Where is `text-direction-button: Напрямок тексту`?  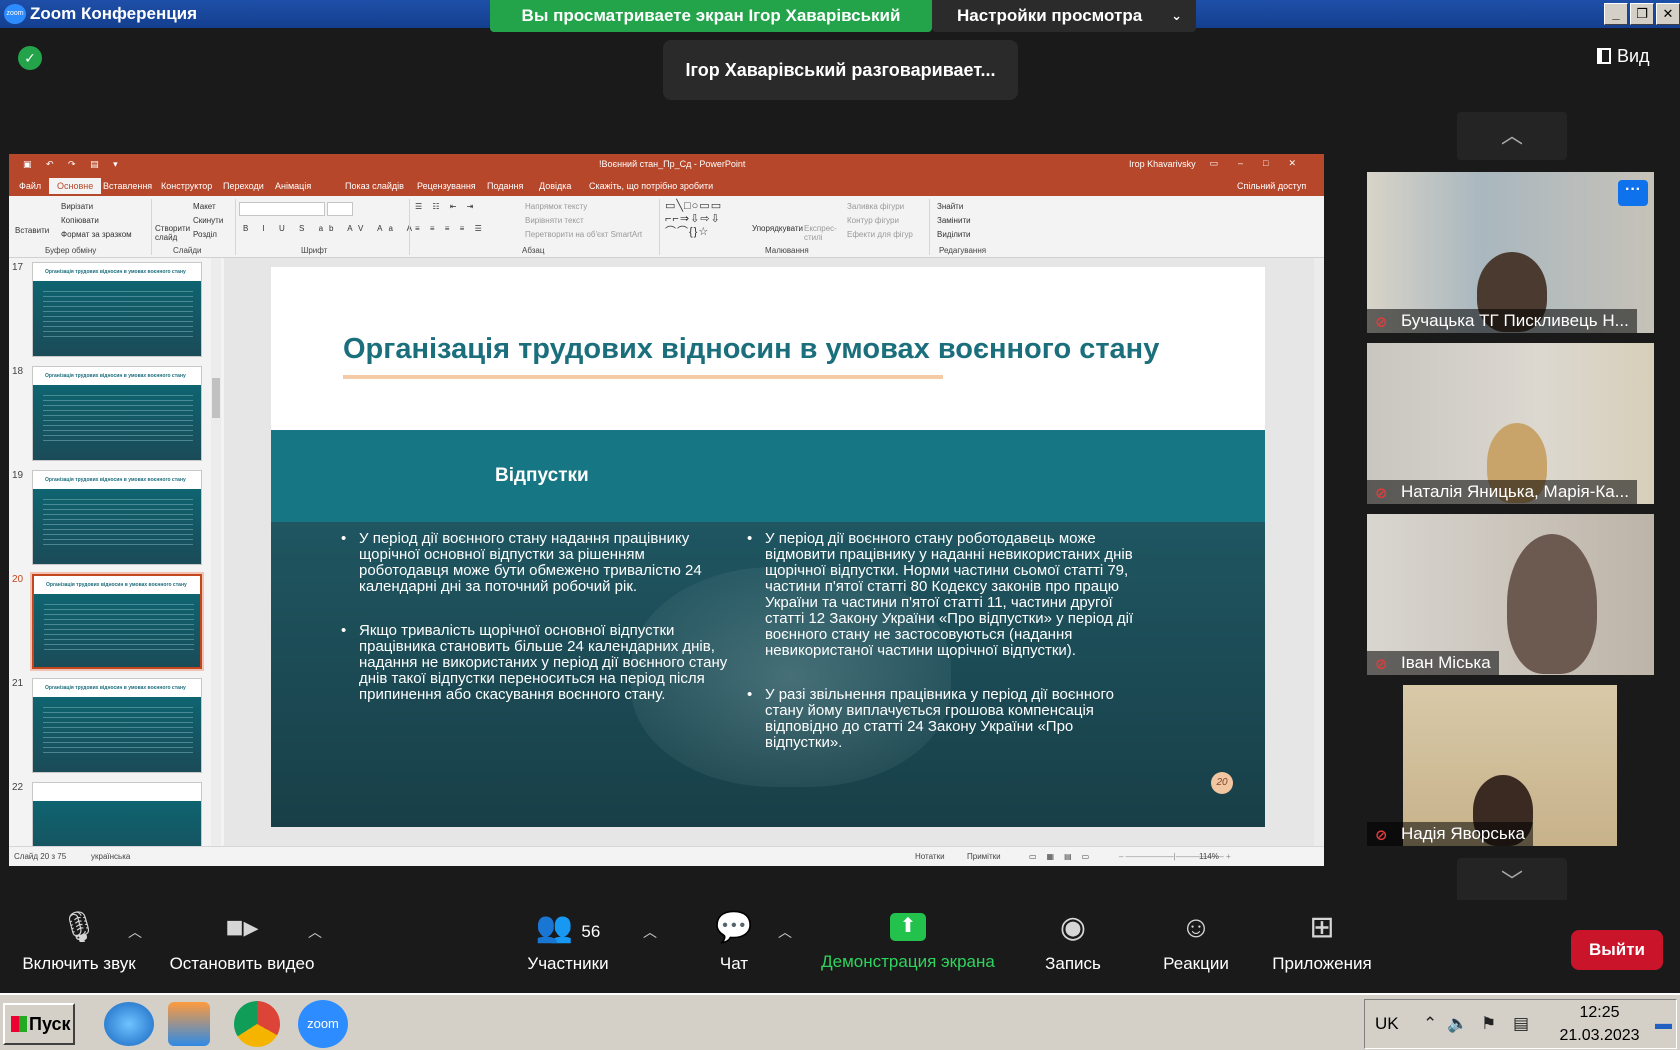 text-direction-button: Напрямок тексту is located at coordinates (556, 206).